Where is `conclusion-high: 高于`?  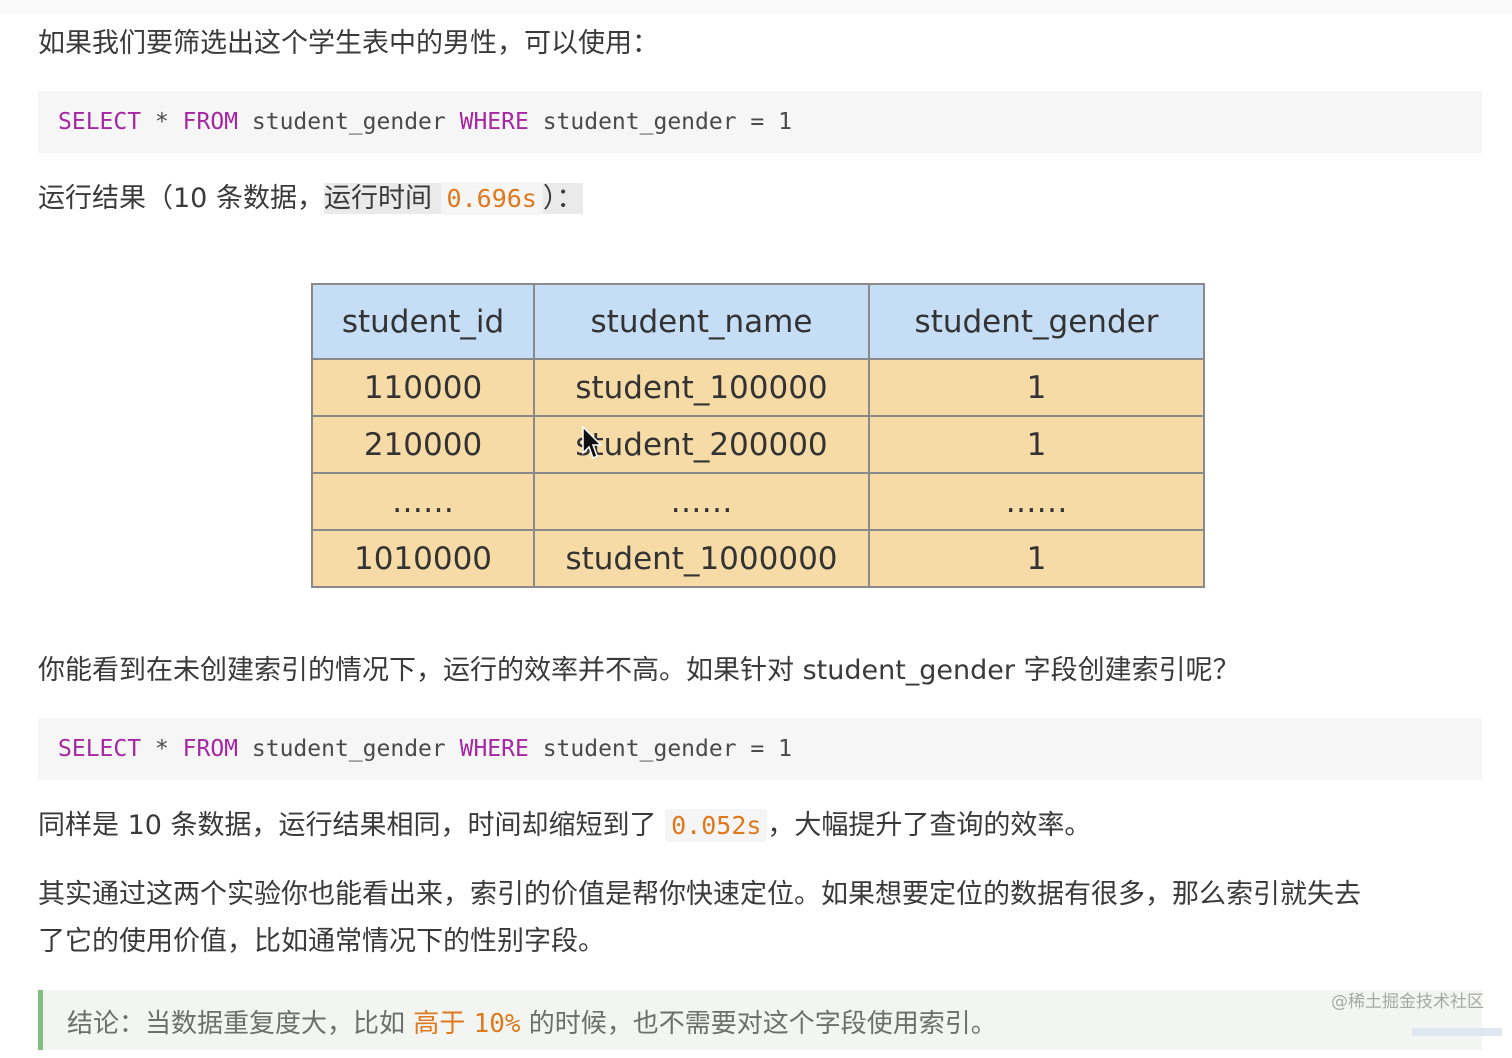
conclusion-high: 高于 is located at coordinates (439, 1024).